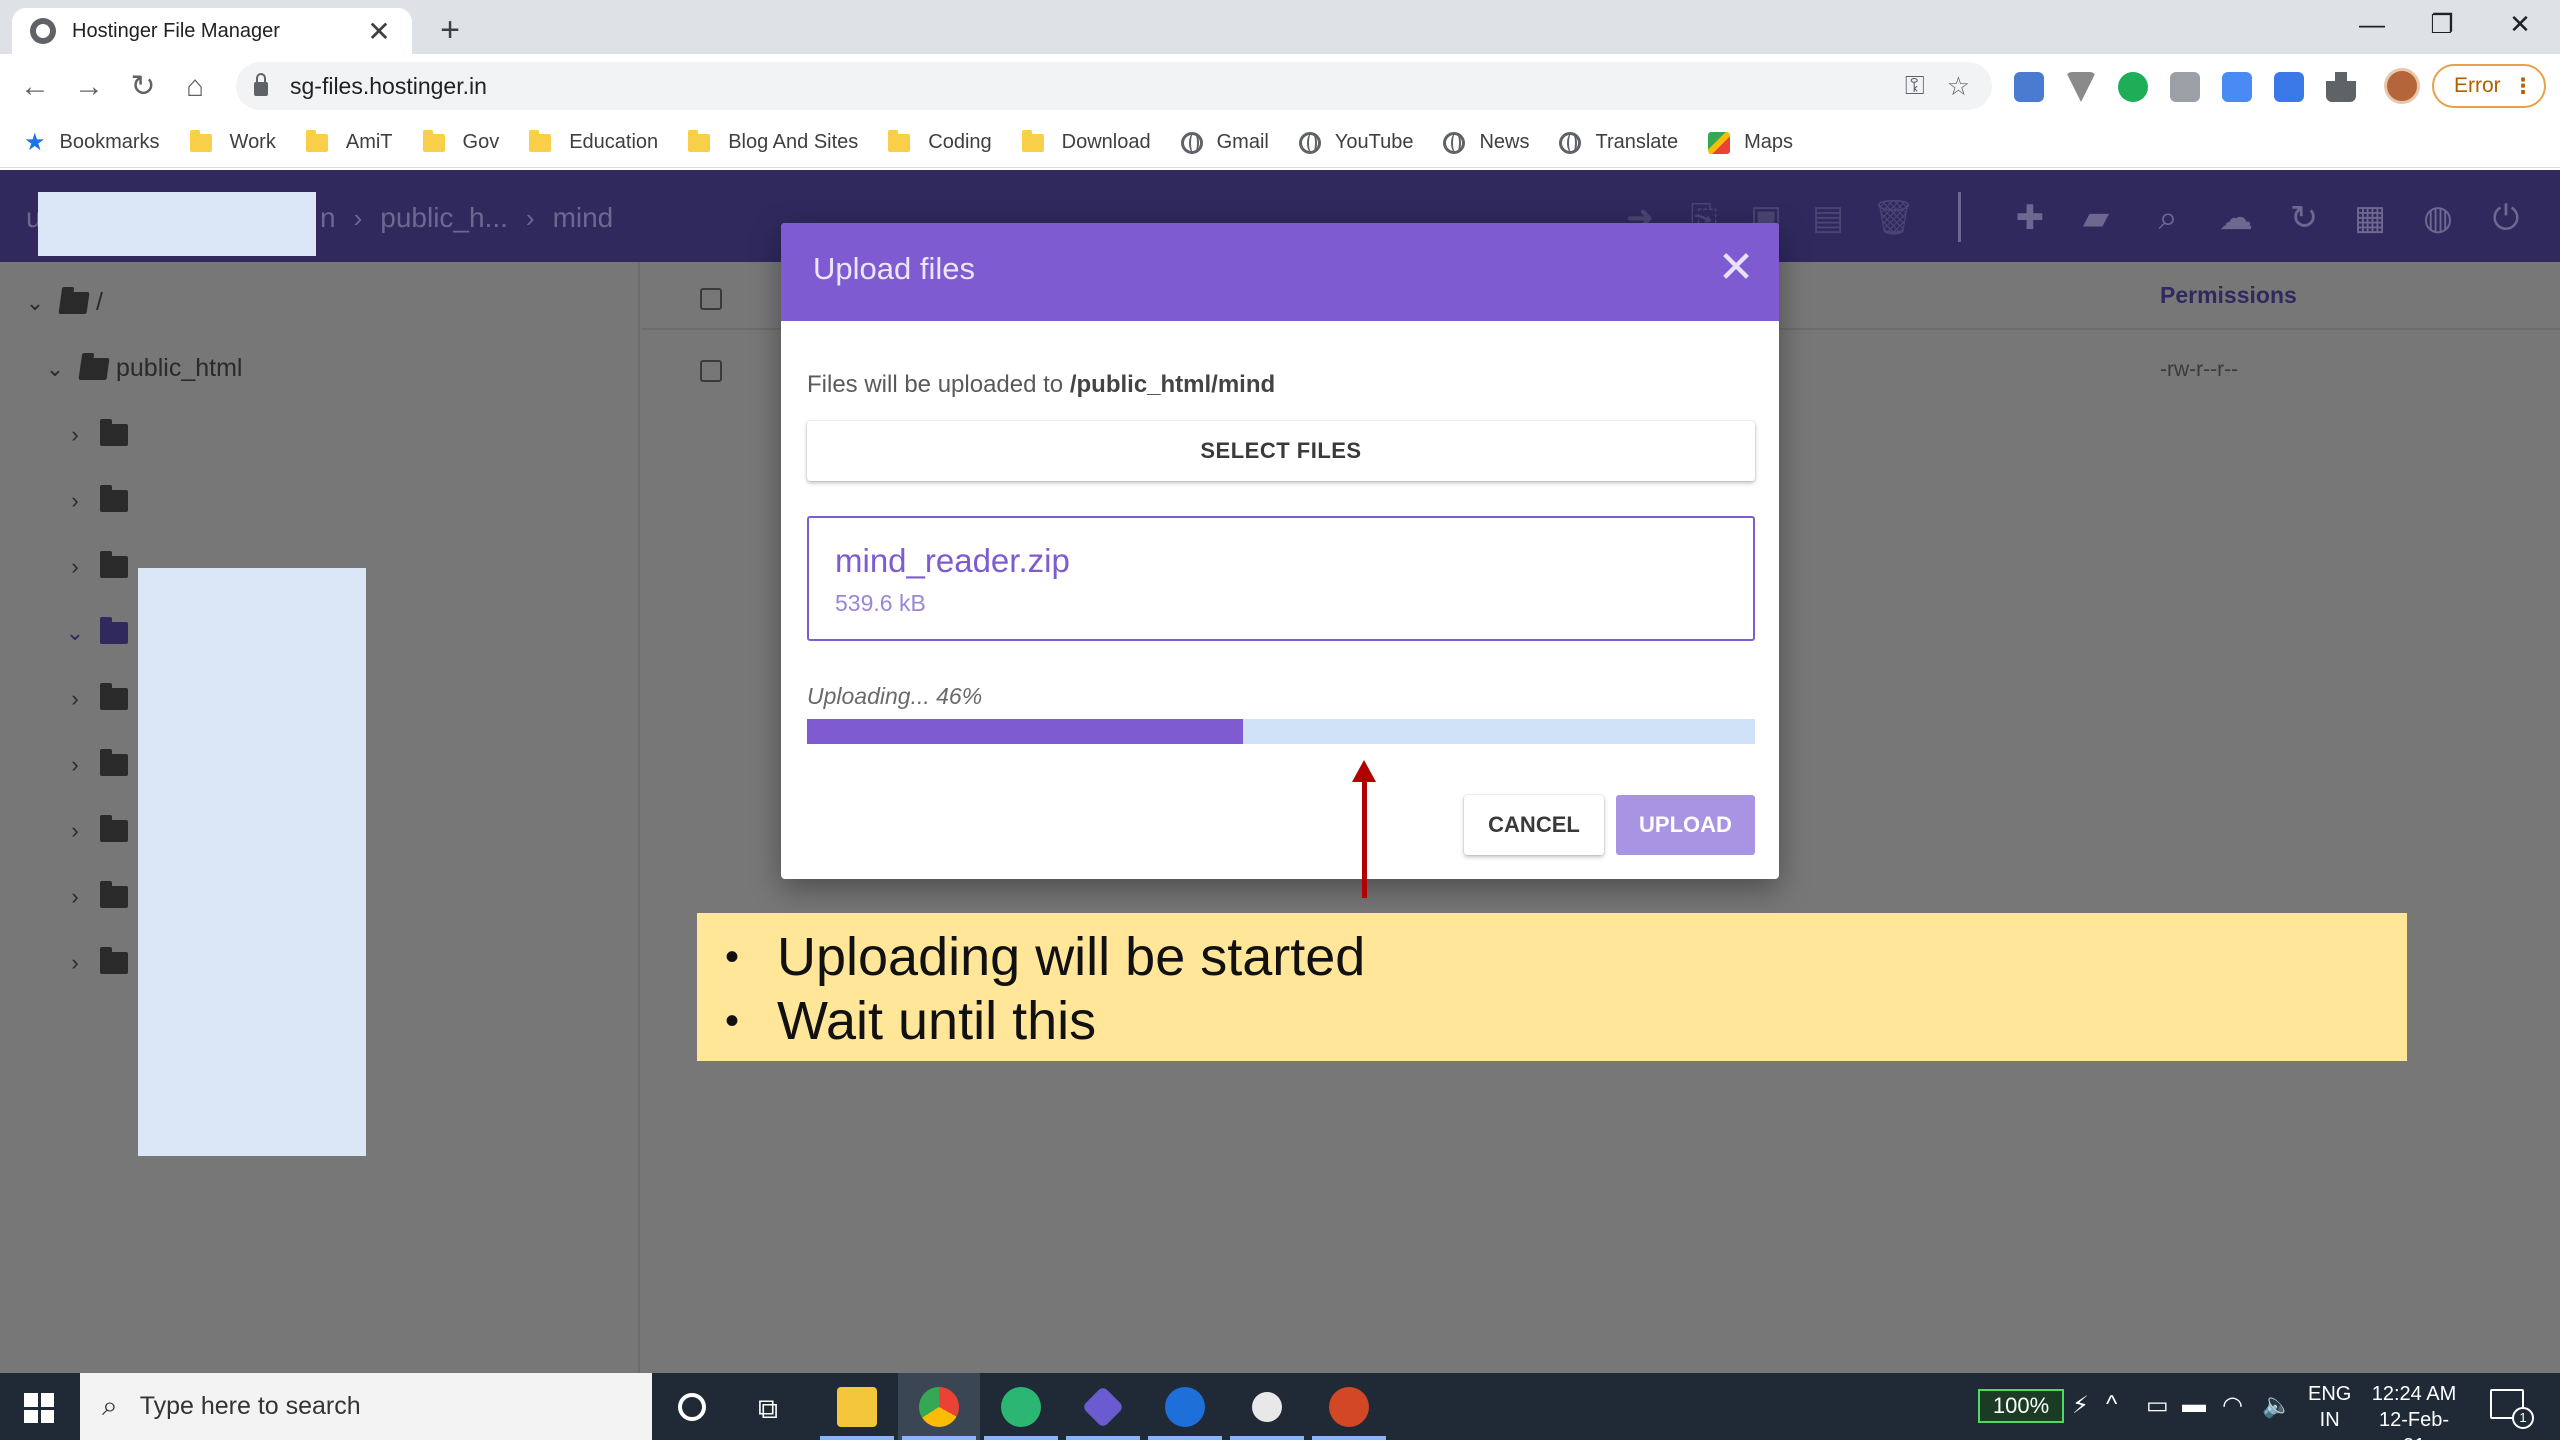 This screenshot has height=1440, width=2560. I want to click on key-icon: ⚿, so click(1915, 86).